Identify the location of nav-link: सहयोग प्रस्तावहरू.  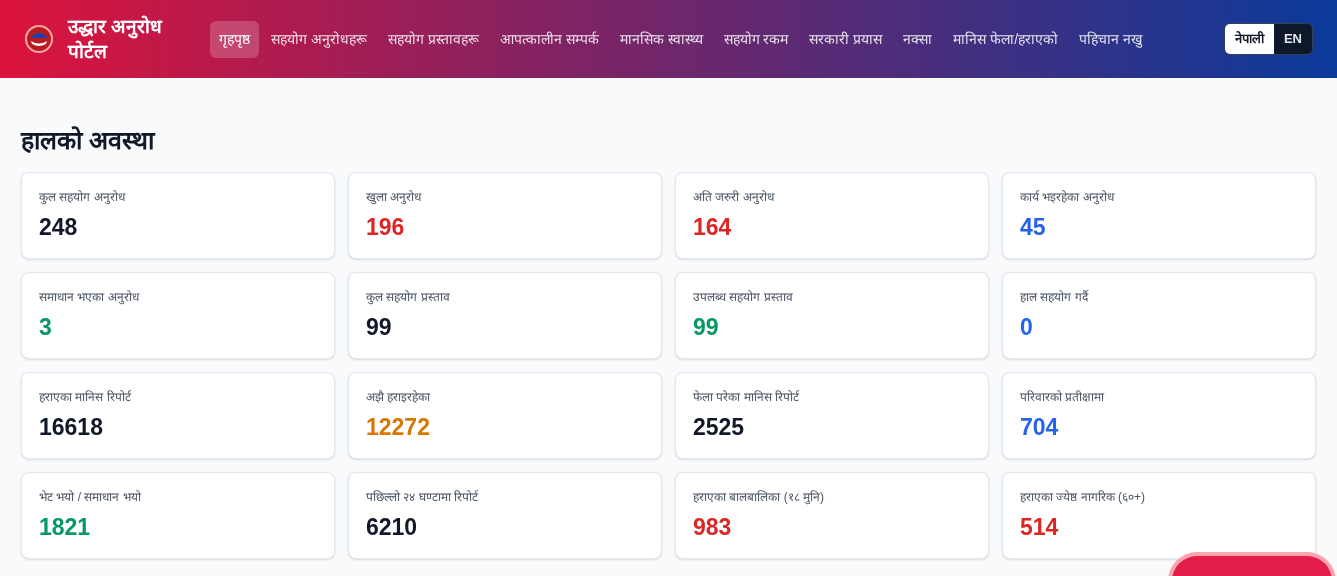
(433, 39).